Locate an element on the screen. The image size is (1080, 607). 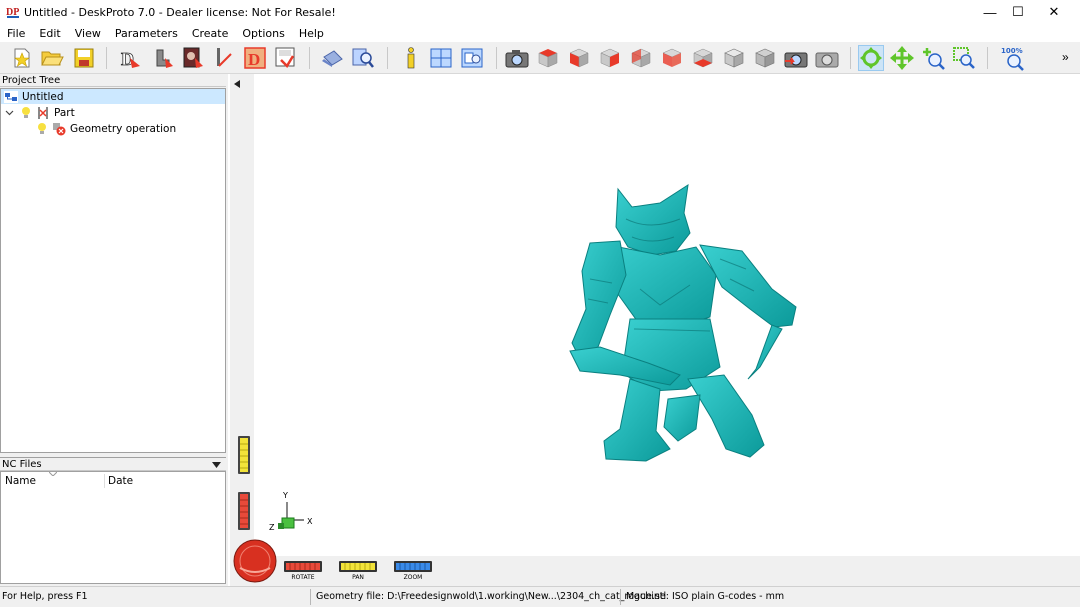
tree-item-label: Geometry operation is located at coordinates (123, 128).